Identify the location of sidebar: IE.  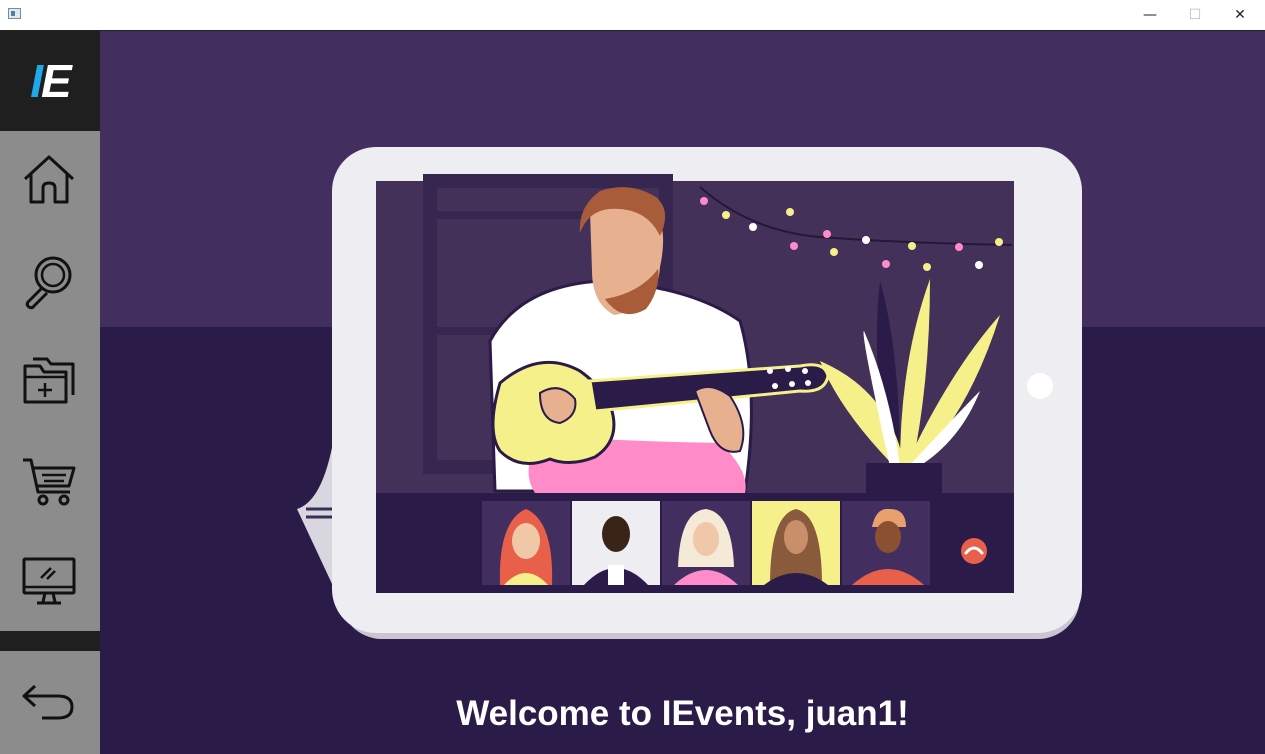
(50, 392).